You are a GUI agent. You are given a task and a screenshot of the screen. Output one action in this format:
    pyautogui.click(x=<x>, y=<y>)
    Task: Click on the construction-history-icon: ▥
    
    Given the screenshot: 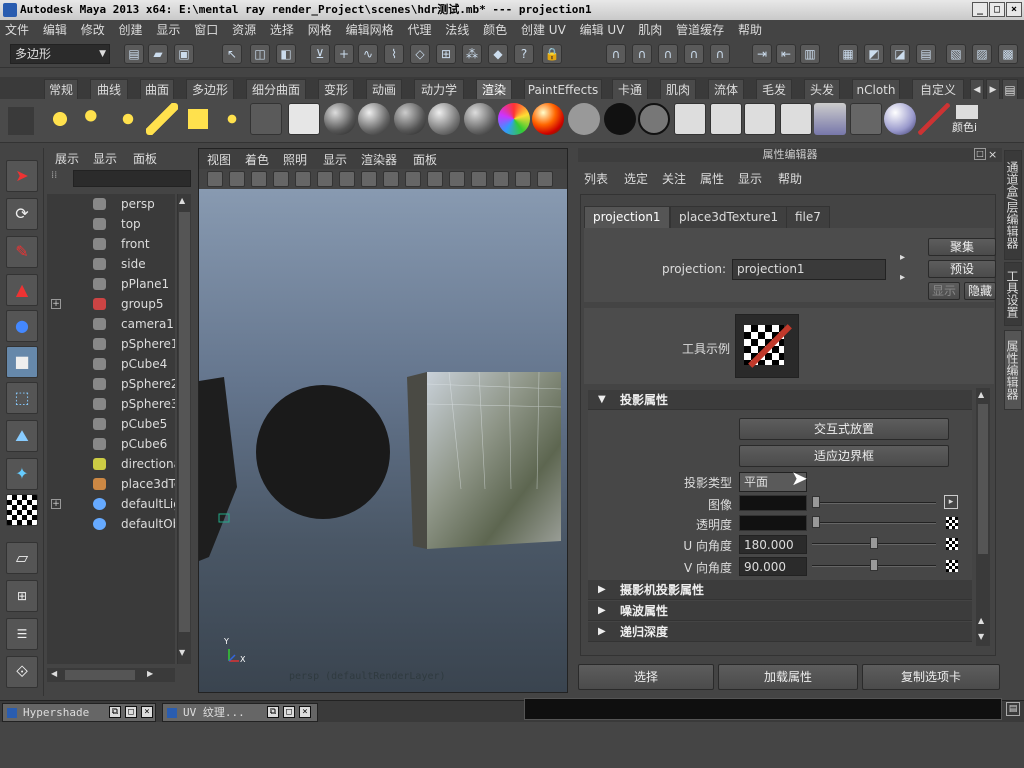 What is the action you would take?
    pyautogui.click(x=810, y=54)
    